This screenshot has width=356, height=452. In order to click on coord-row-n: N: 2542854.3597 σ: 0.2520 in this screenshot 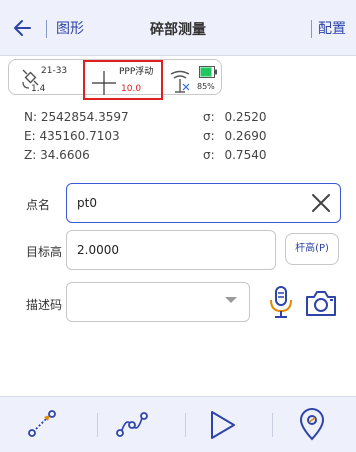, I will do `click(184, 119)`.